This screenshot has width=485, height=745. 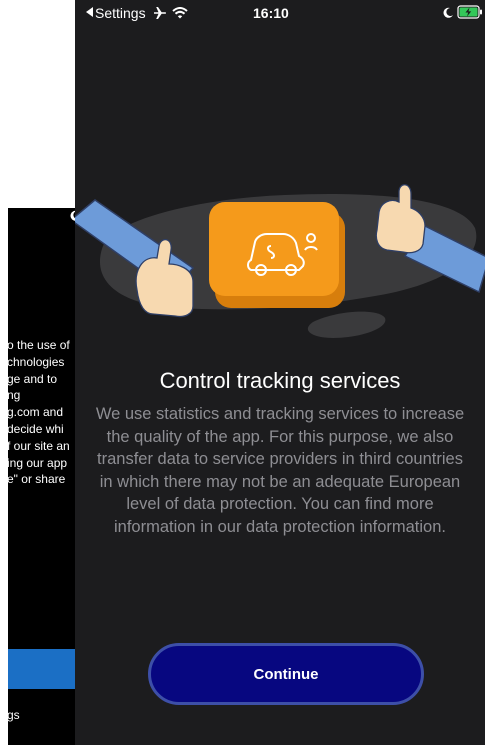 I want to click on background-text-line: ge and to, so click(x=33, y=378).